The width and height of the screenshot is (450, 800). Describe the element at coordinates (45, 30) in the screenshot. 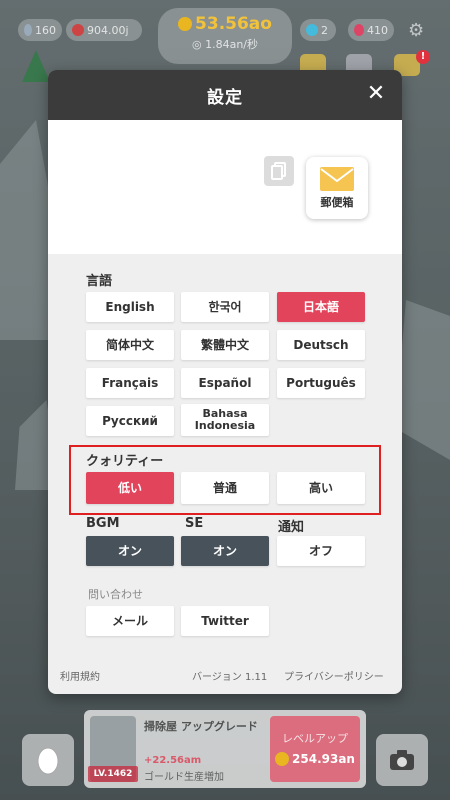

I see `gem-count: 160` at that location.